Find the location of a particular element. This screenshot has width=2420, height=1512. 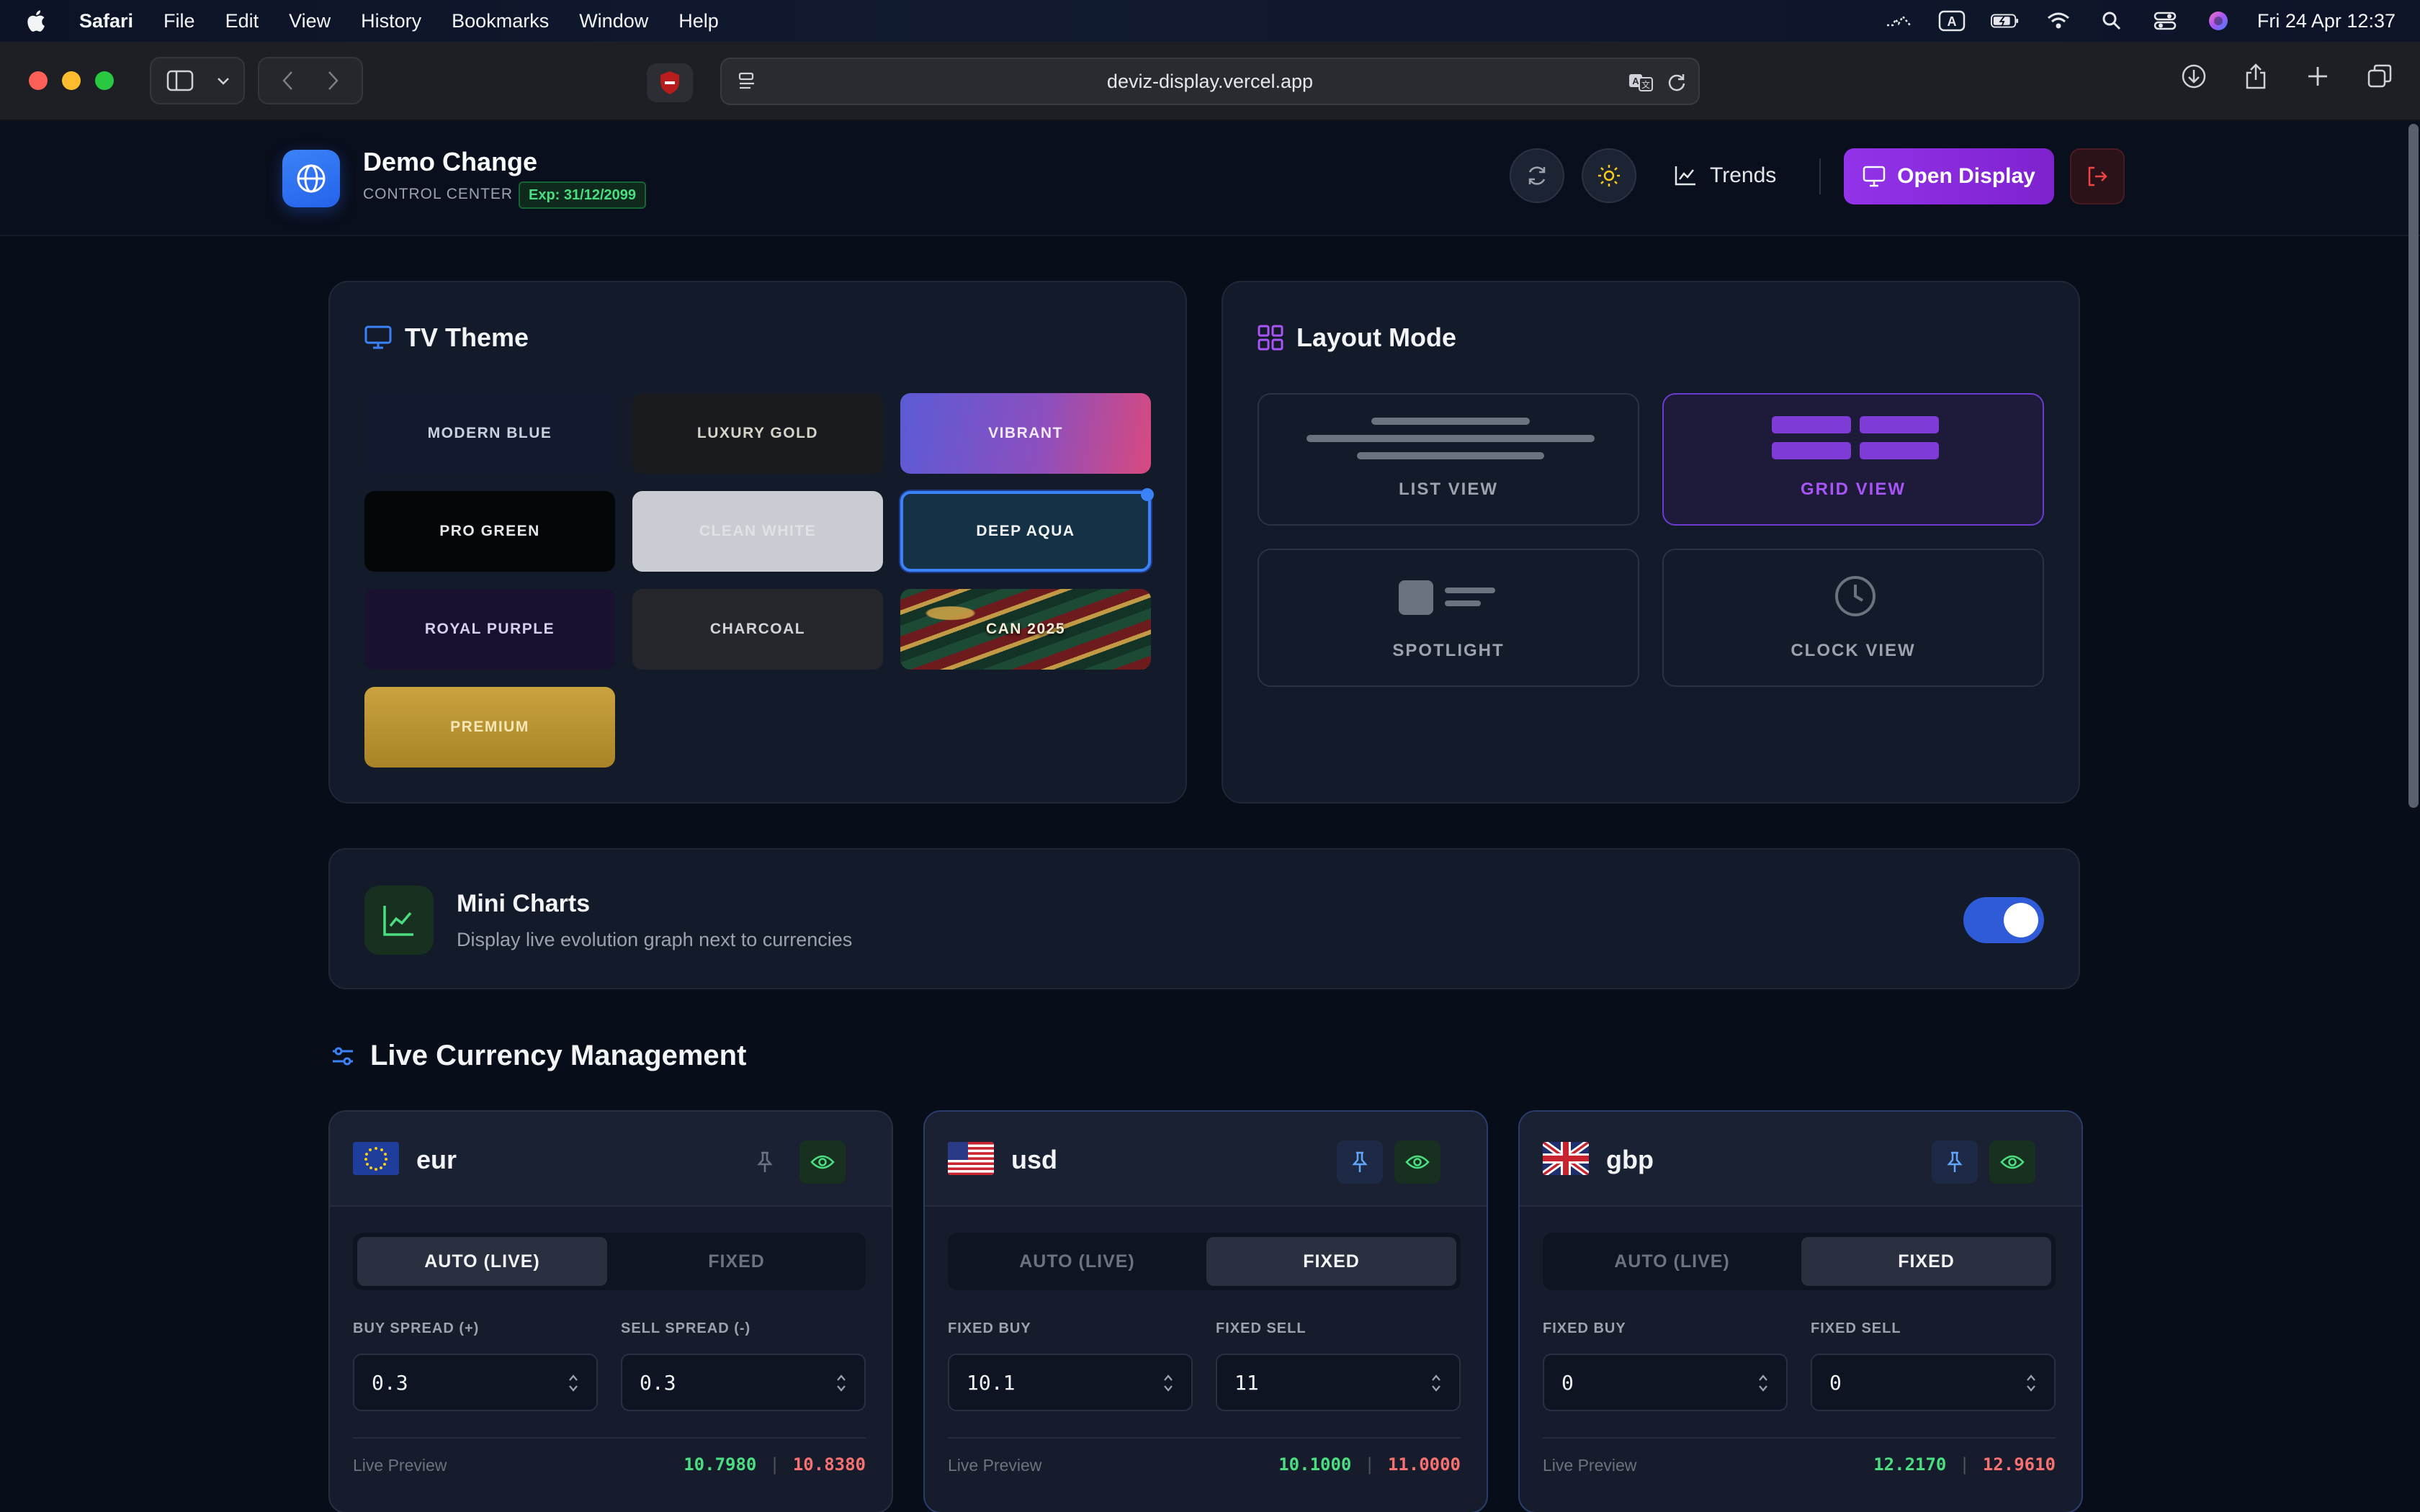

layout-clock-view: CLOCK VIEW is located at coordinates (1853, 618).